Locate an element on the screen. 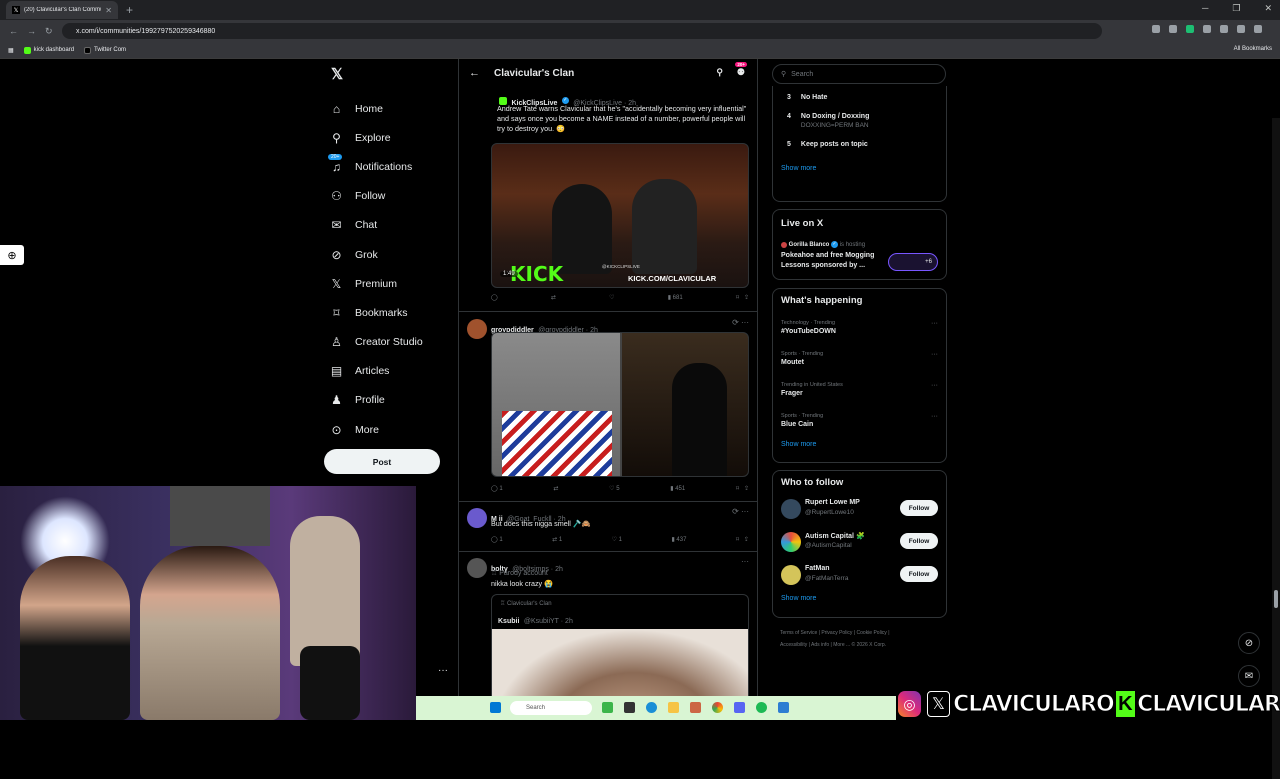 The width and height of the screenshot is (1280, 779). search-input: ⚲ Search is located at coordinates (859, 74).